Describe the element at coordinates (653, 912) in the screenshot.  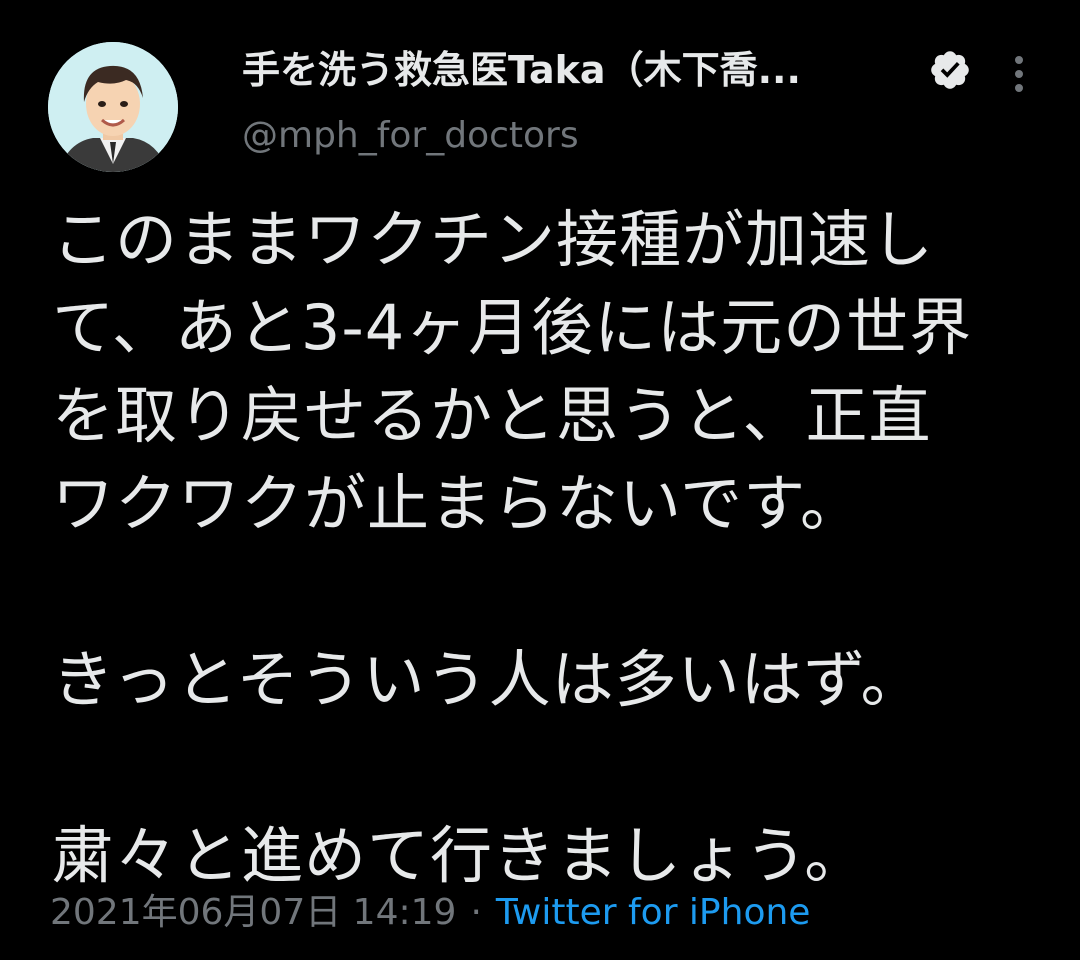
I see `tweet-source-link: Twitter for iPhone` at that location.